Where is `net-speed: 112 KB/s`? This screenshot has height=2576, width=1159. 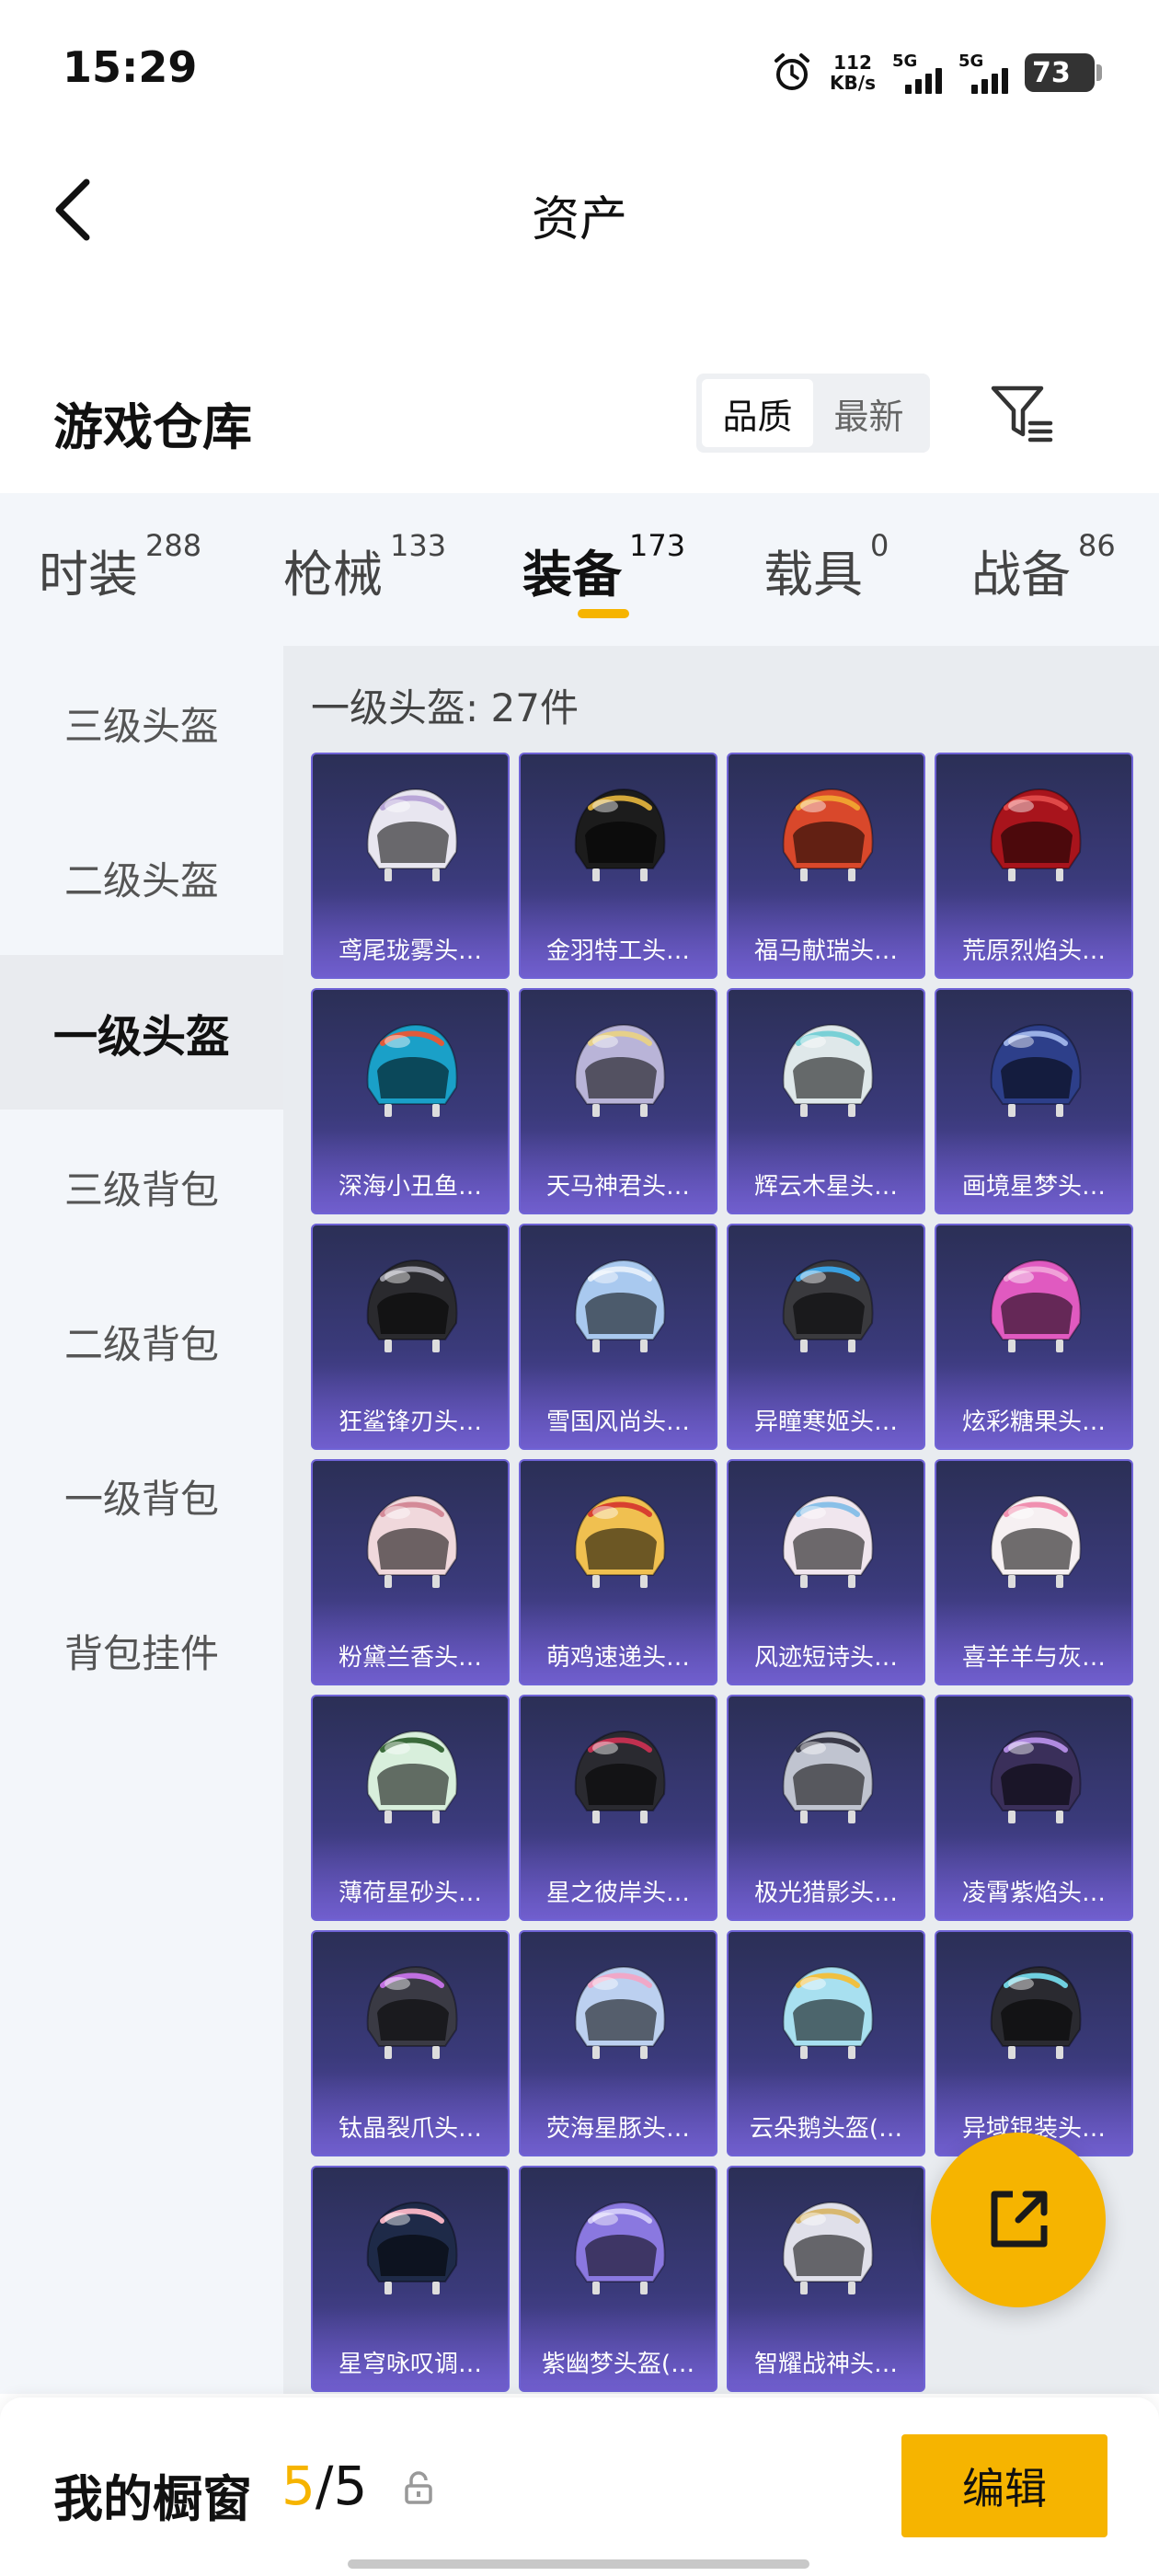 net-speed: 112 KB/s is located at coordinates (853, 72).